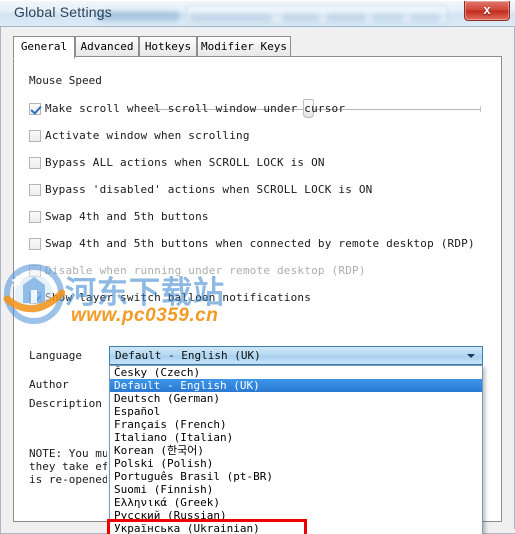  Describe the element at coordinates (296, 489) in the screenshot. I see `dropdown-option-finnish: Suomi (Finnish)` at that location.